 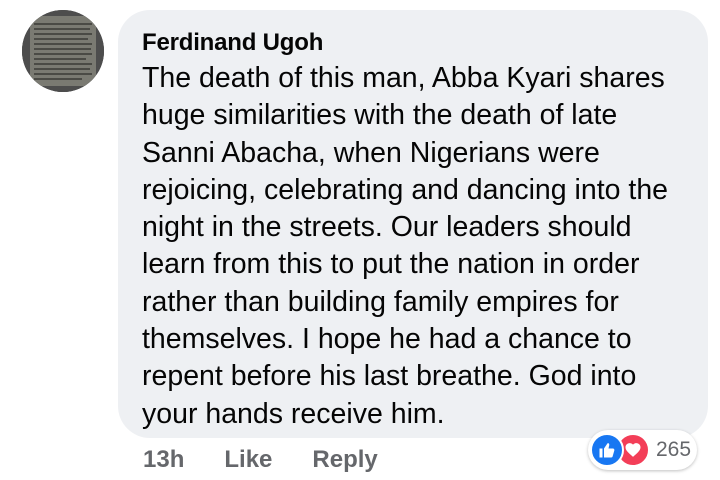 What do you see at coordinates (387, 339) in the screenshot?
I see `comment-text-line: themselves. I hope he had a chance to` at bounding box center [387, 339].